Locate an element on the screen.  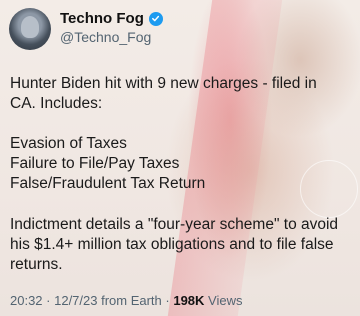
author-handle: @Techno_Fog is located at coordinates (105, 37).